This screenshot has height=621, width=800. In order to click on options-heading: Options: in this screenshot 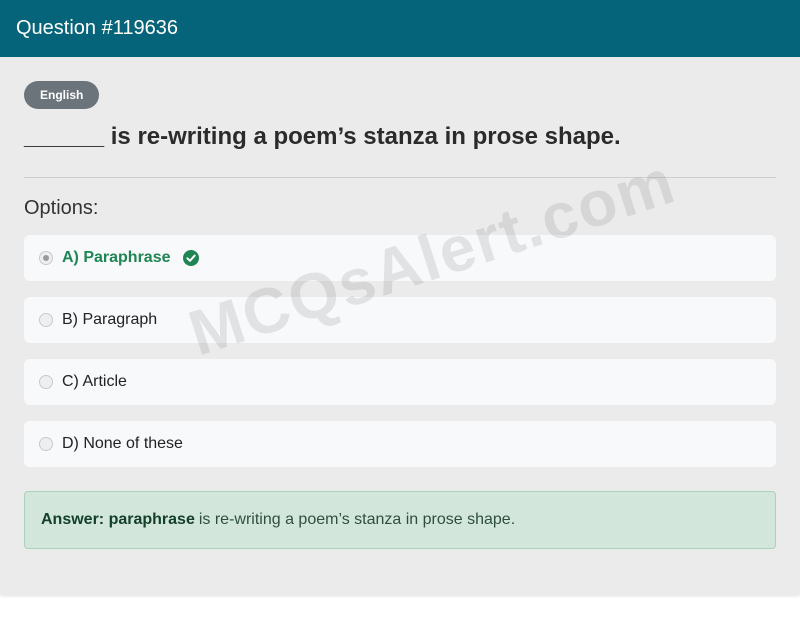, I will do `click(61, 208)`.